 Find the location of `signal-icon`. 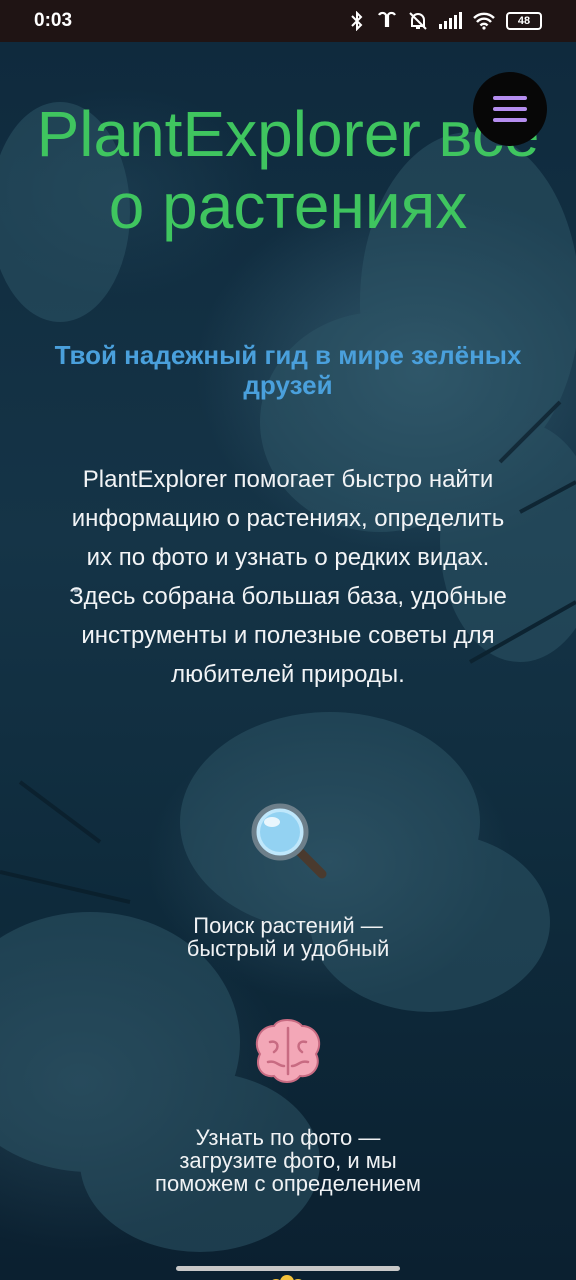

signal-icon is located at coordinates (450, 20).